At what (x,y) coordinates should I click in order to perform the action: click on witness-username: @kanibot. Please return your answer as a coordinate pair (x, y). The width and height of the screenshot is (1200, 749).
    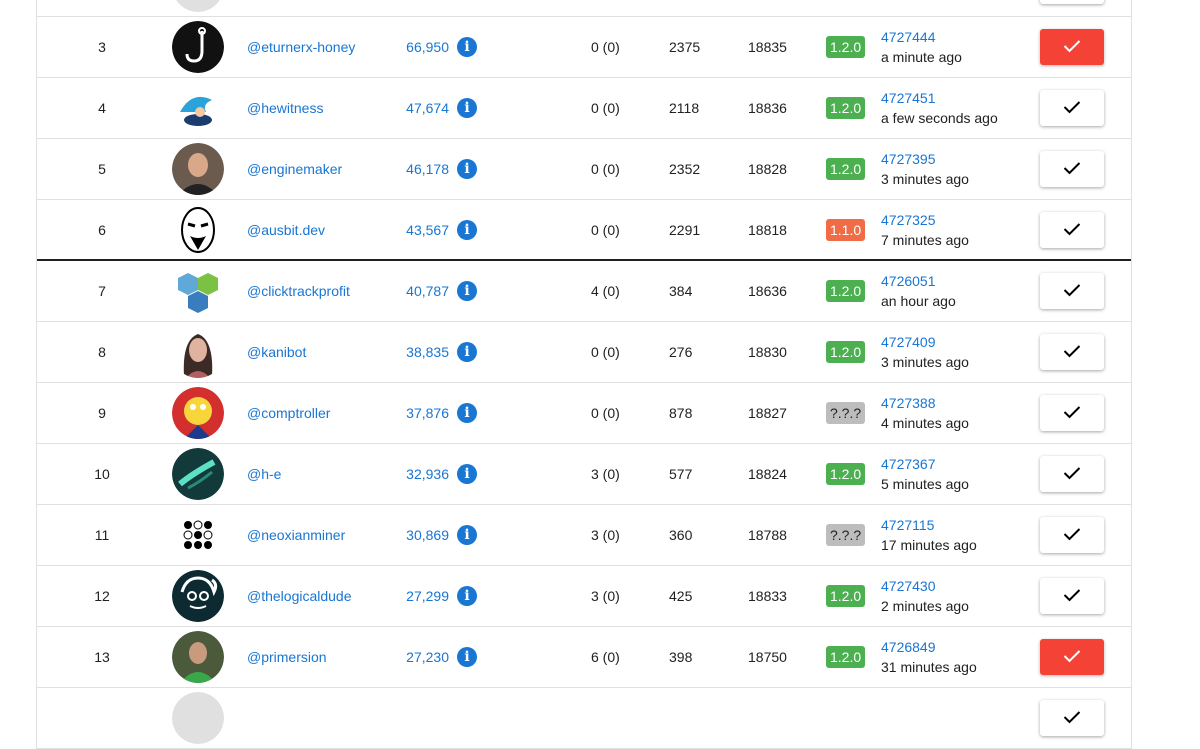
    Looking at the image, I should click on (276, 352).